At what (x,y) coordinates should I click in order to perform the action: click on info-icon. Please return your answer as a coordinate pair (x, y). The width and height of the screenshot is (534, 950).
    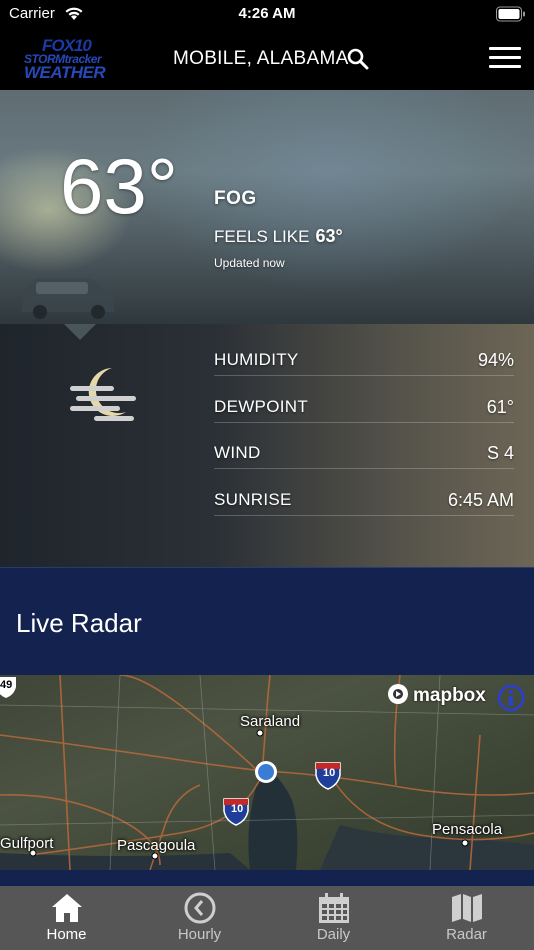
    Looking at the image, I should click on (511, 698).